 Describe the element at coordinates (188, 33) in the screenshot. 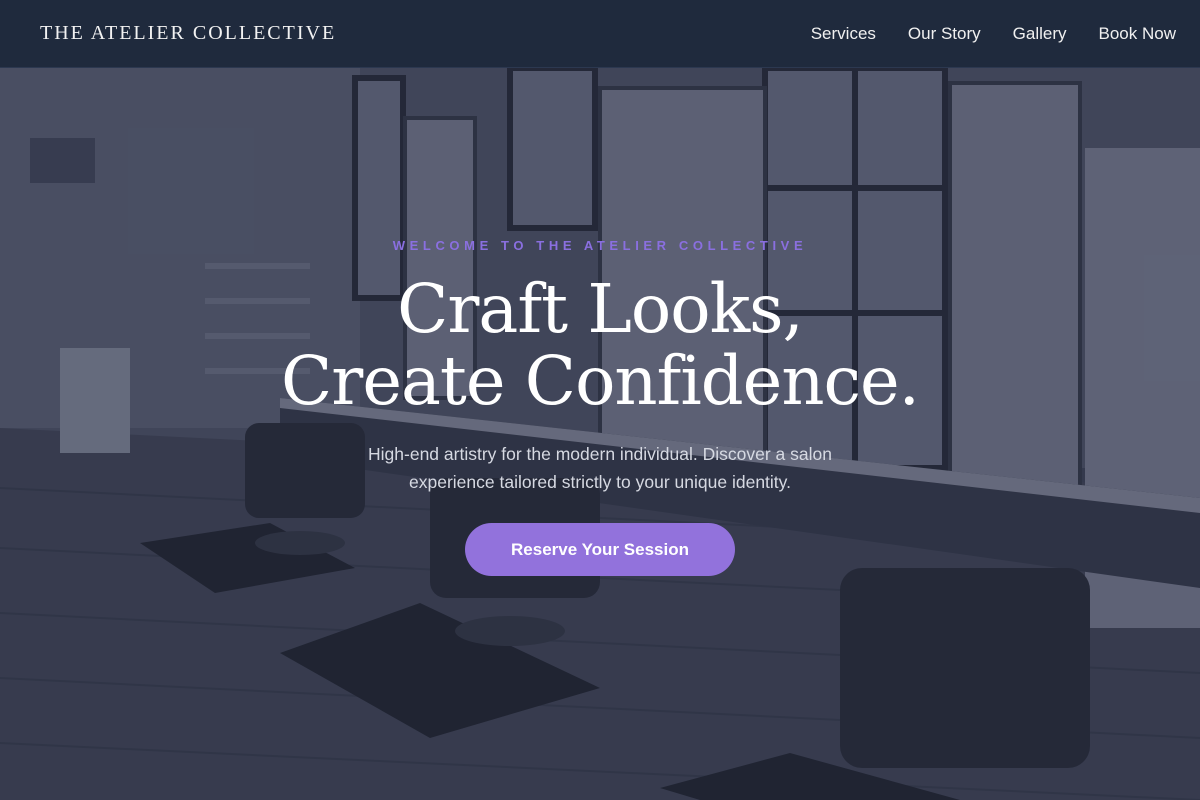

I see `brand-logo: THE ATELIER COLLECTIVE` at that location.